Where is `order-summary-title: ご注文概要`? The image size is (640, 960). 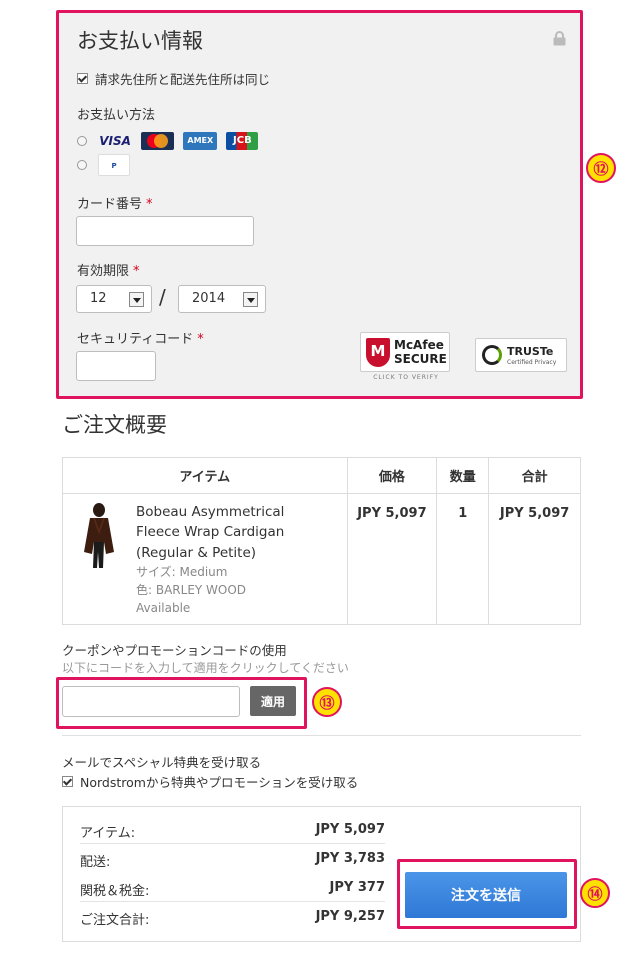 order-summary-title: ご注文概要 is located at coordinates (114, 425).